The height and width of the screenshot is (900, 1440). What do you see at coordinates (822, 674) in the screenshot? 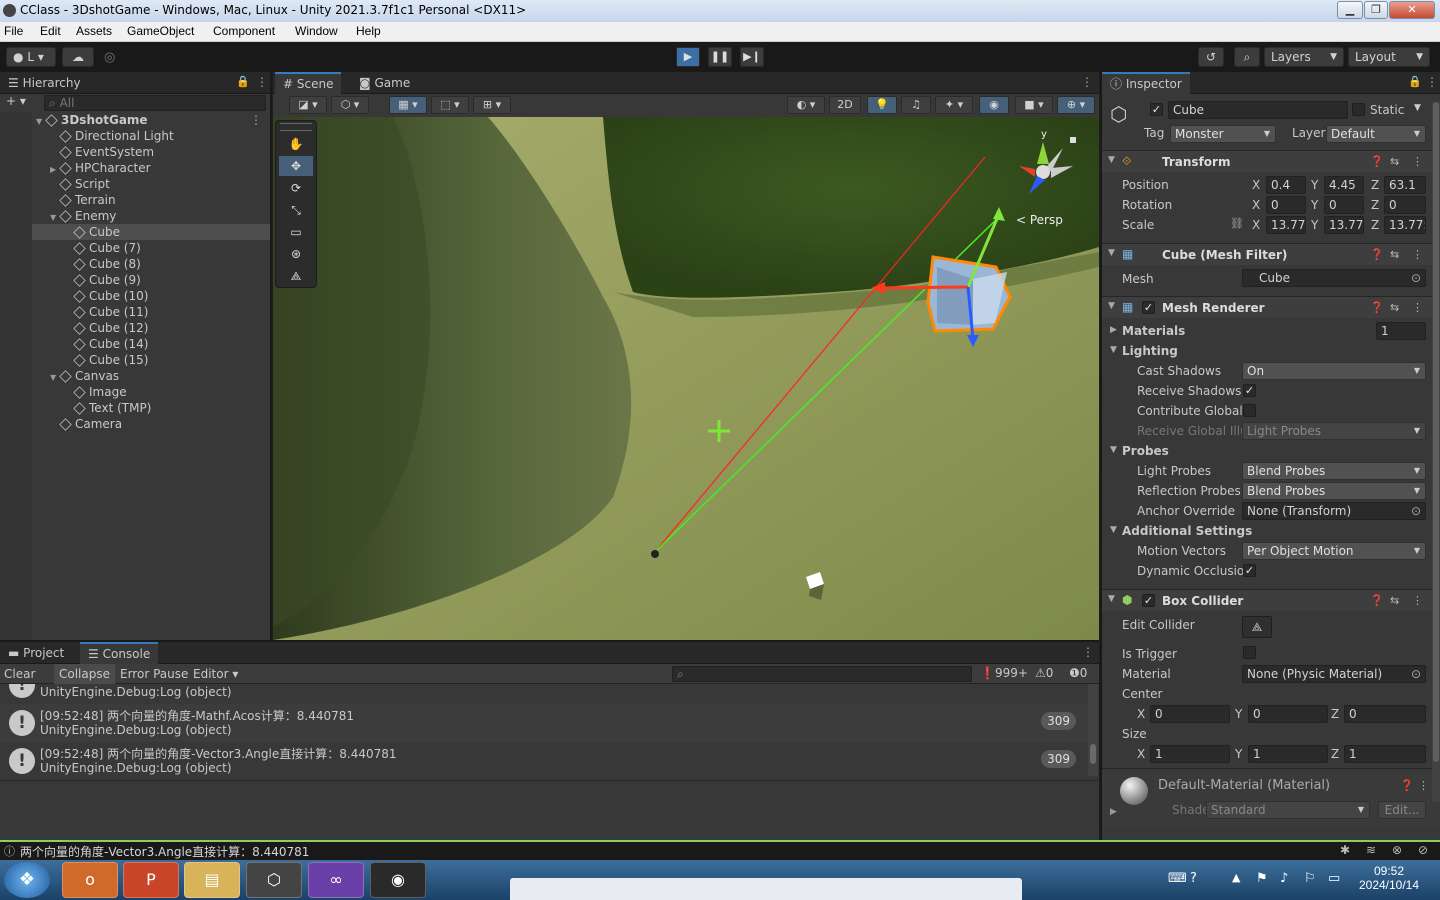
I see `console-search-input: ⌕` at bounding box center [822, 674].